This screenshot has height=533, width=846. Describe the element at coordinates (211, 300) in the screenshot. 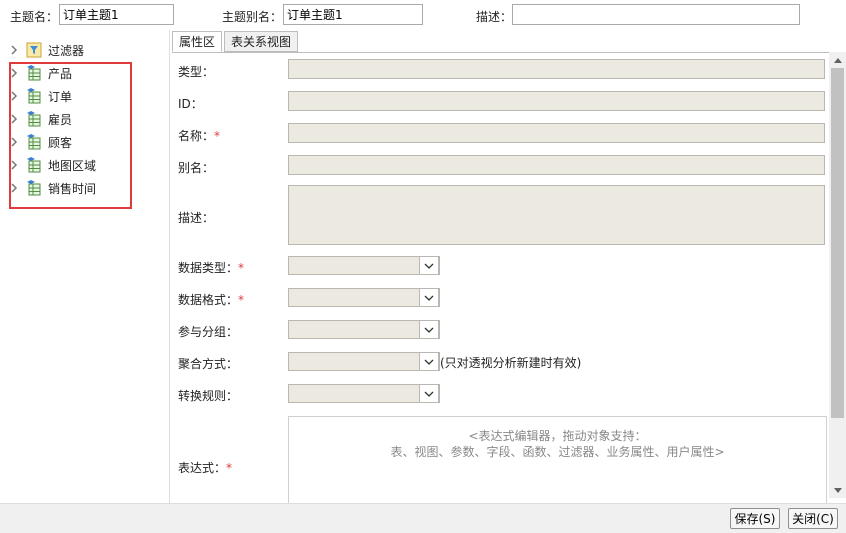

I see `dataformat-label: 数据格式：*` at that location.